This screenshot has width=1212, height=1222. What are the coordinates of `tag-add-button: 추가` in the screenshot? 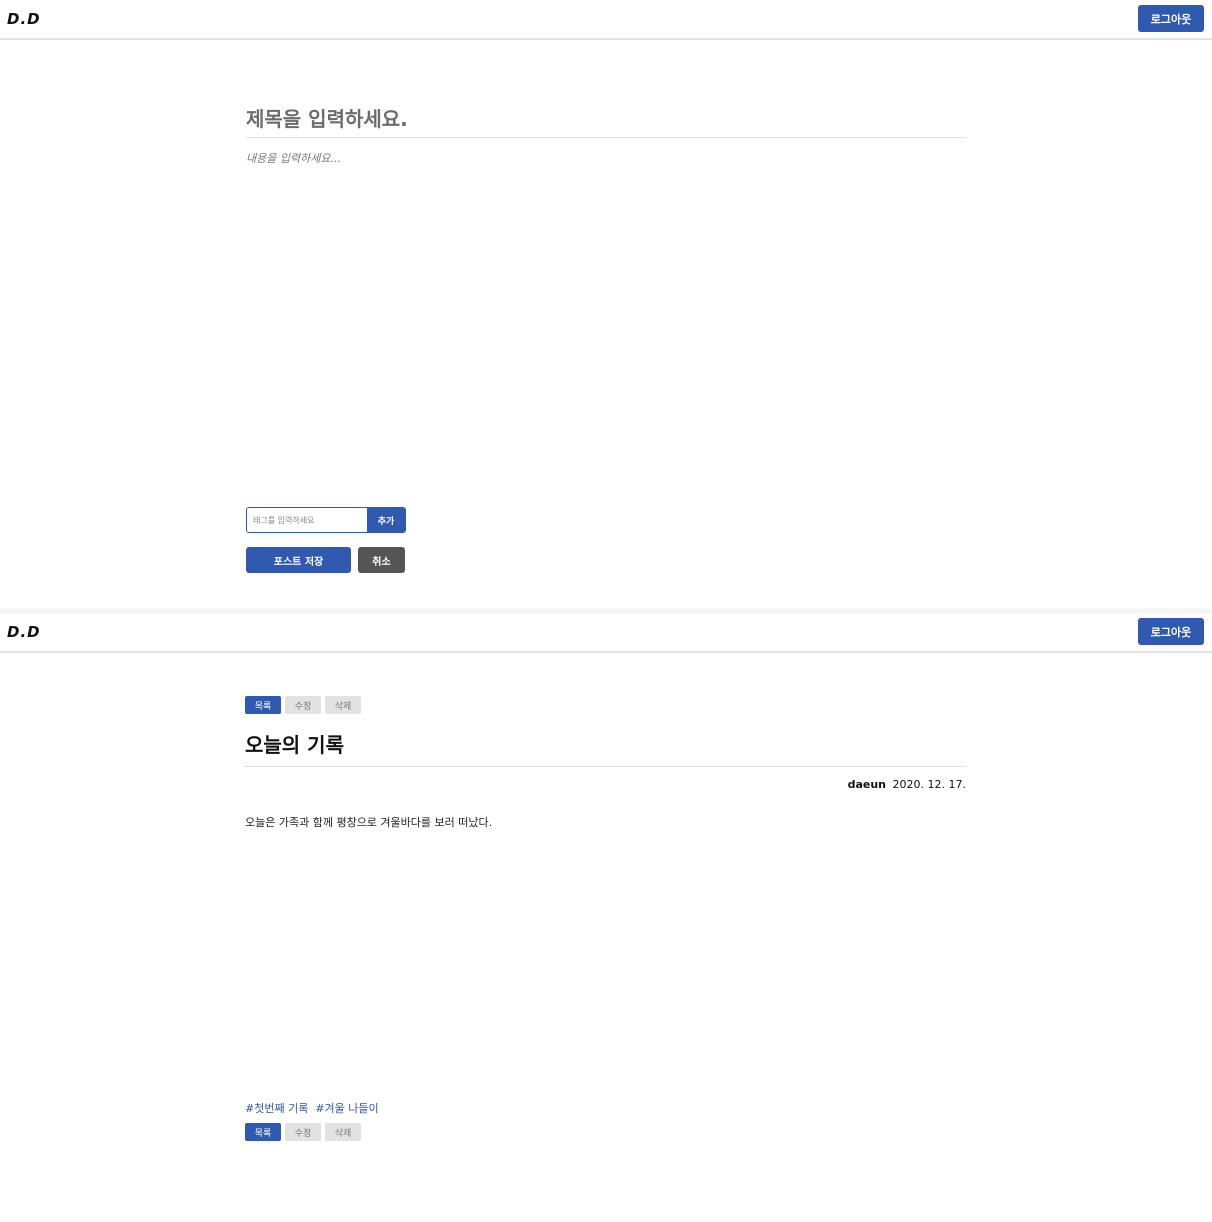 It's located at (386, 520).